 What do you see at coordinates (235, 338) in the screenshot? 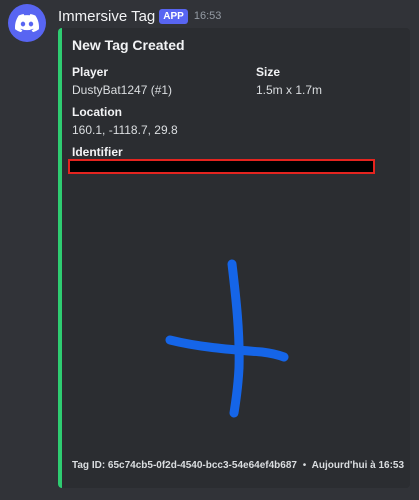
I see `tag-stroke-vertical` at bounding box center [235, 338].